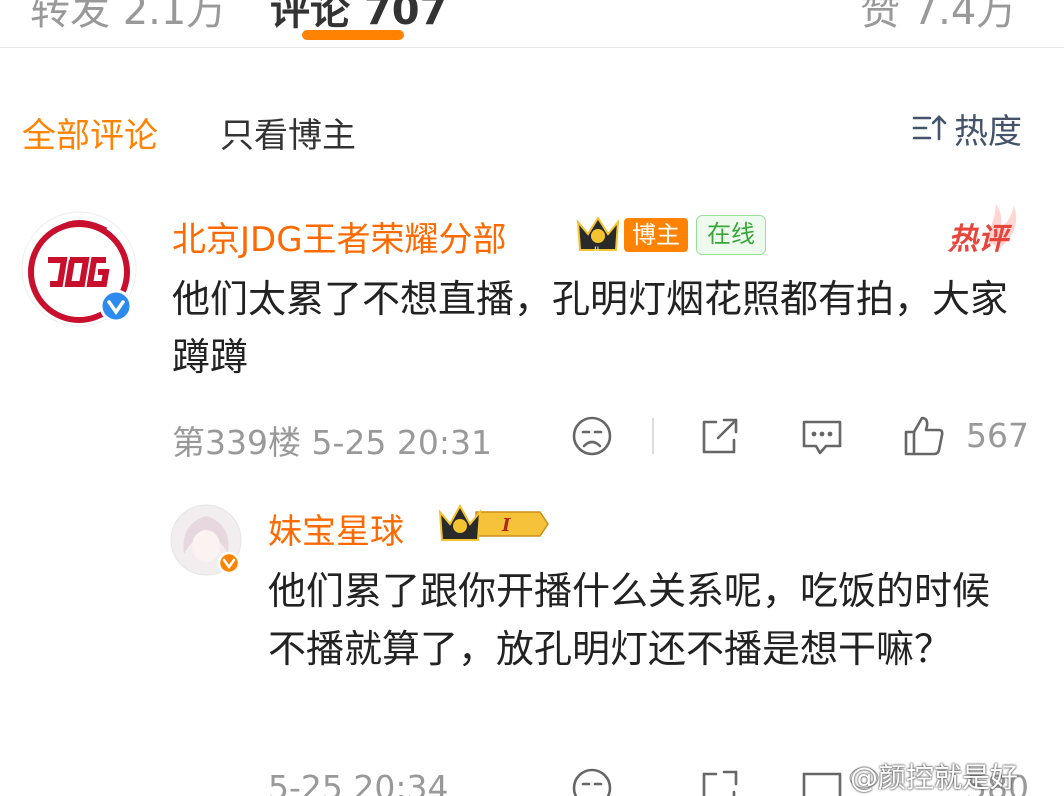  What do you see at coordinates (336, 528) in the screenshot?
I see `reply-username: 妹宝星球` at bounding box center [336, 528].